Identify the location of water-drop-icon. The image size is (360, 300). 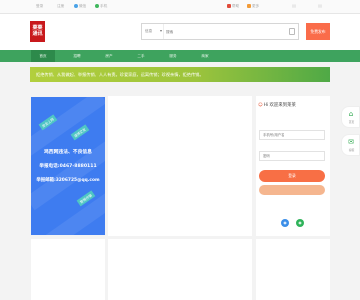
(76, 6).